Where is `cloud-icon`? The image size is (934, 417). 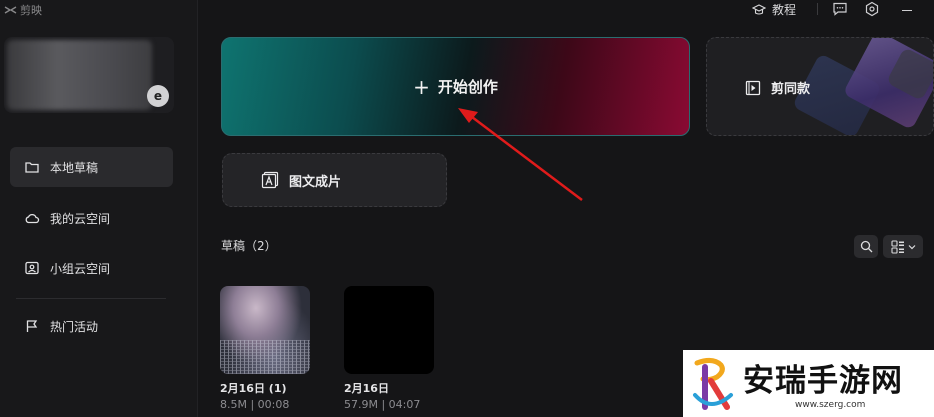 cloud-icon is located at coordinates (32, 218).